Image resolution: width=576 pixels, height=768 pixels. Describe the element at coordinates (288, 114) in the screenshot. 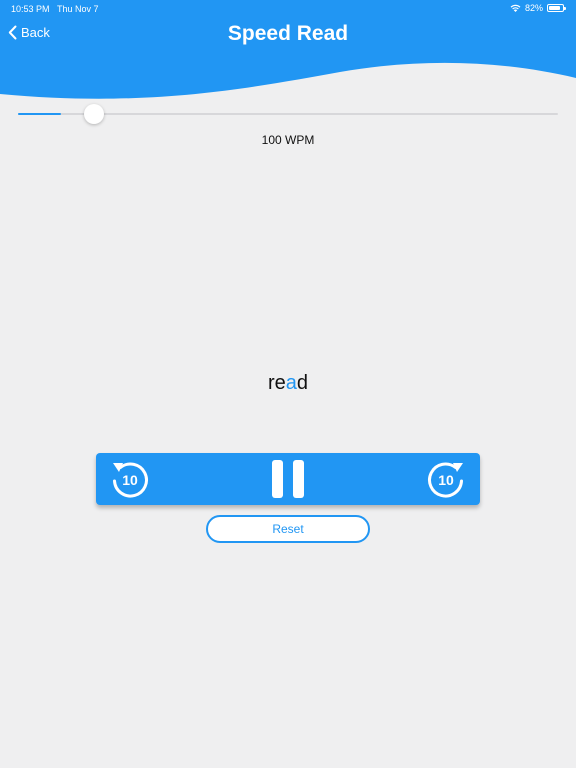

I see `speed-slider` at that location.